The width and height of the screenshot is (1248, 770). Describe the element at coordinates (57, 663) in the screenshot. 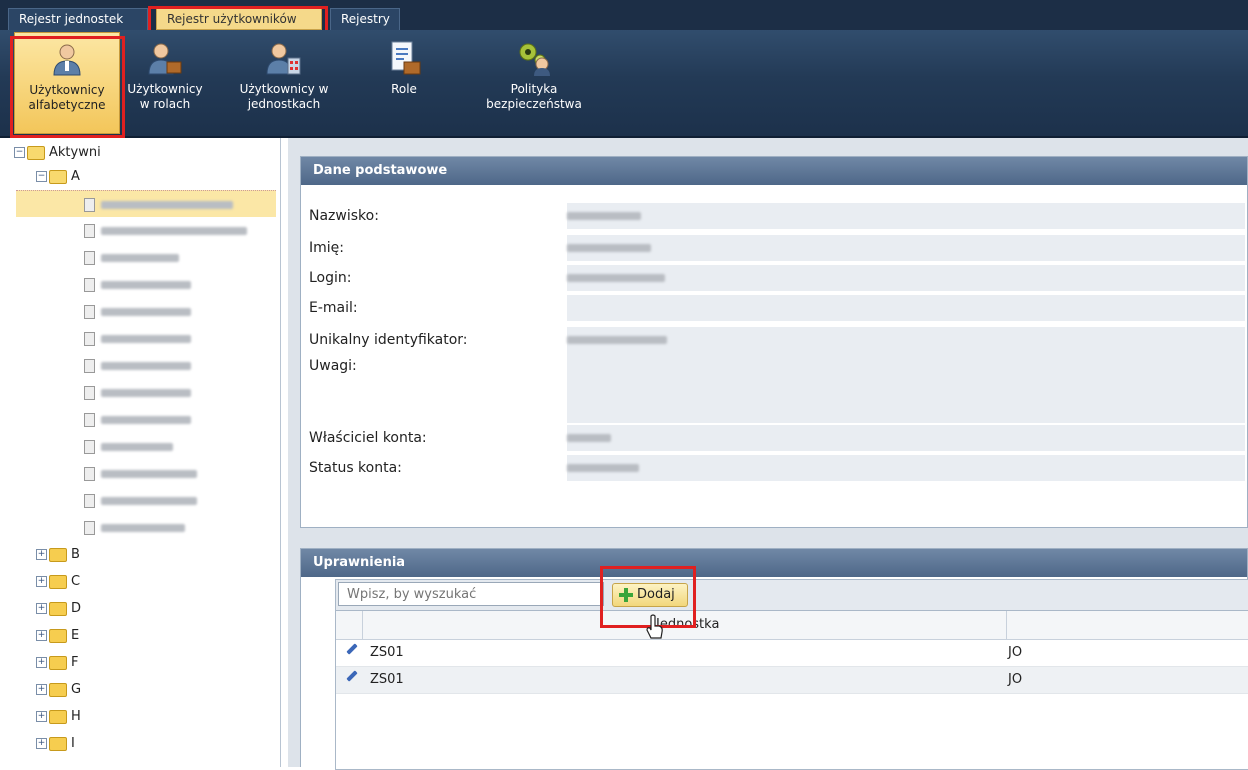

I see `tree-node-letter: + F` at that location.